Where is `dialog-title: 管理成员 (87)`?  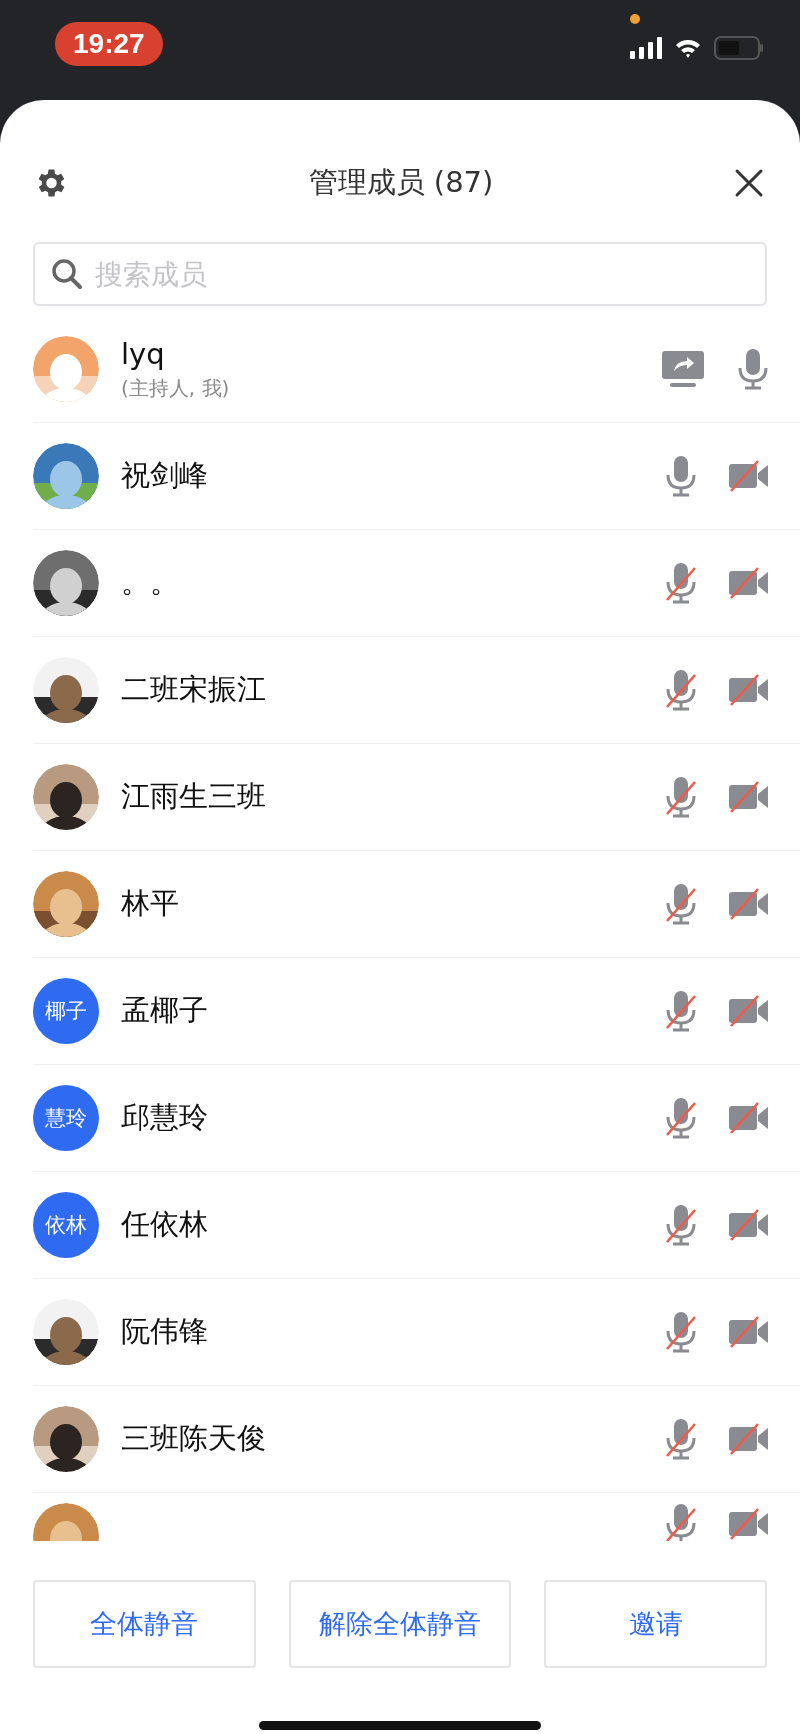
dialog-title: 管理成员 (87) is located at coordinates (401, 182).